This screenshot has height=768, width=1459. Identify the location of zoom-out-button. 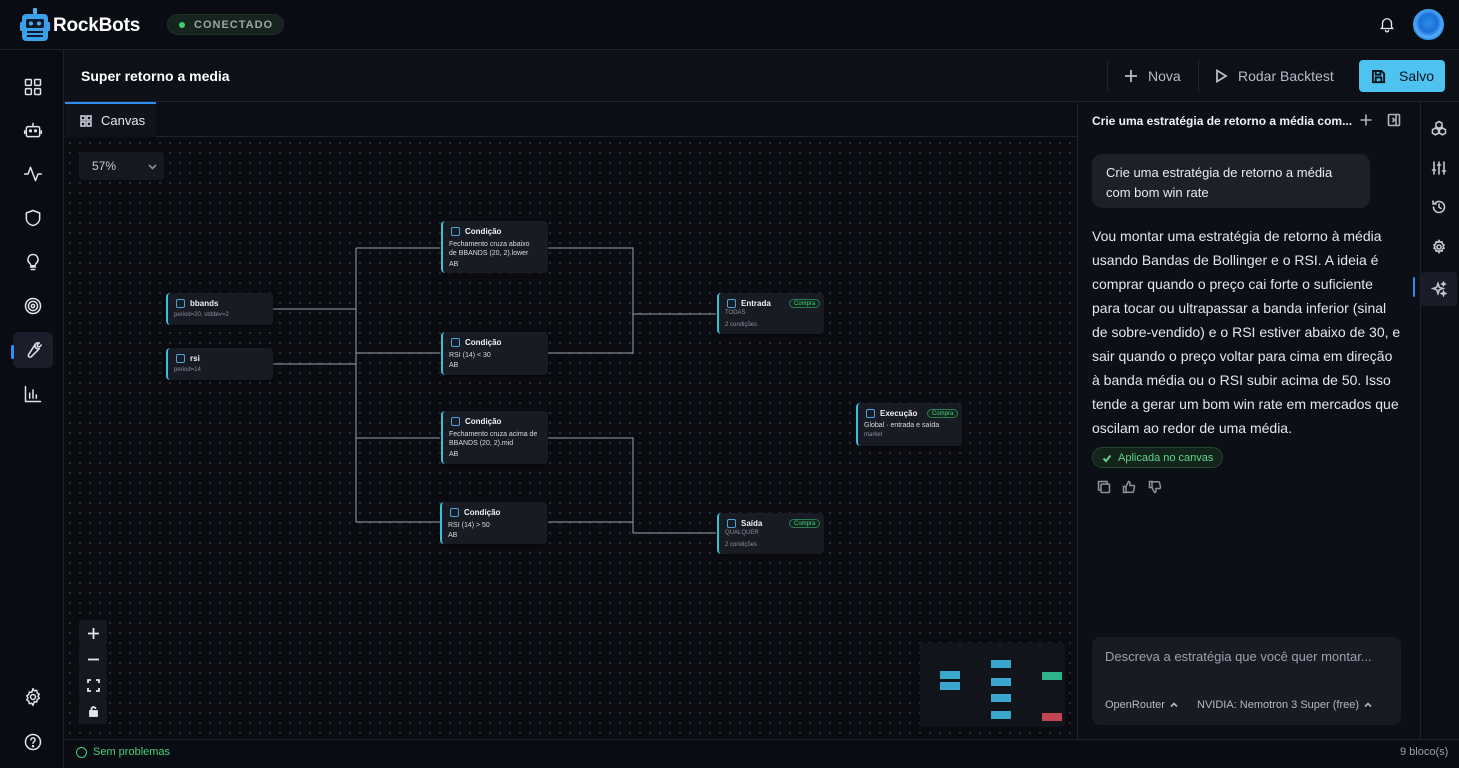
(93, 659).